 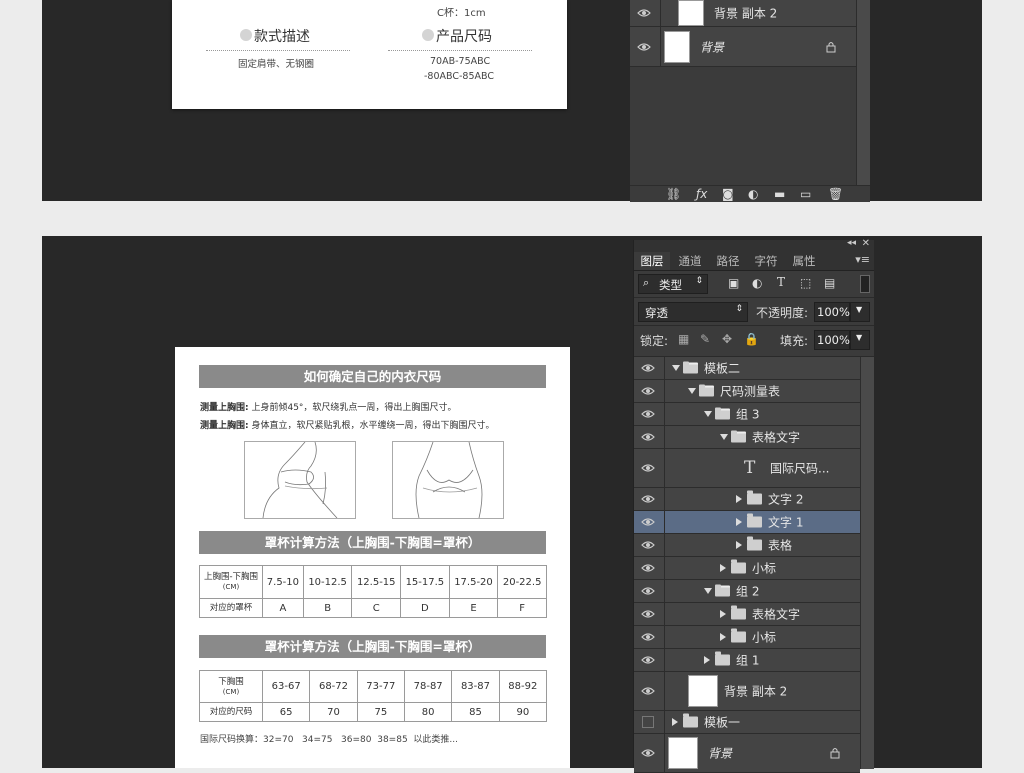 What do you see at coordinates (860, 340) in the screenshot?
I see `fill-dropdown-button: ▼` at bounding box center [860, 340].